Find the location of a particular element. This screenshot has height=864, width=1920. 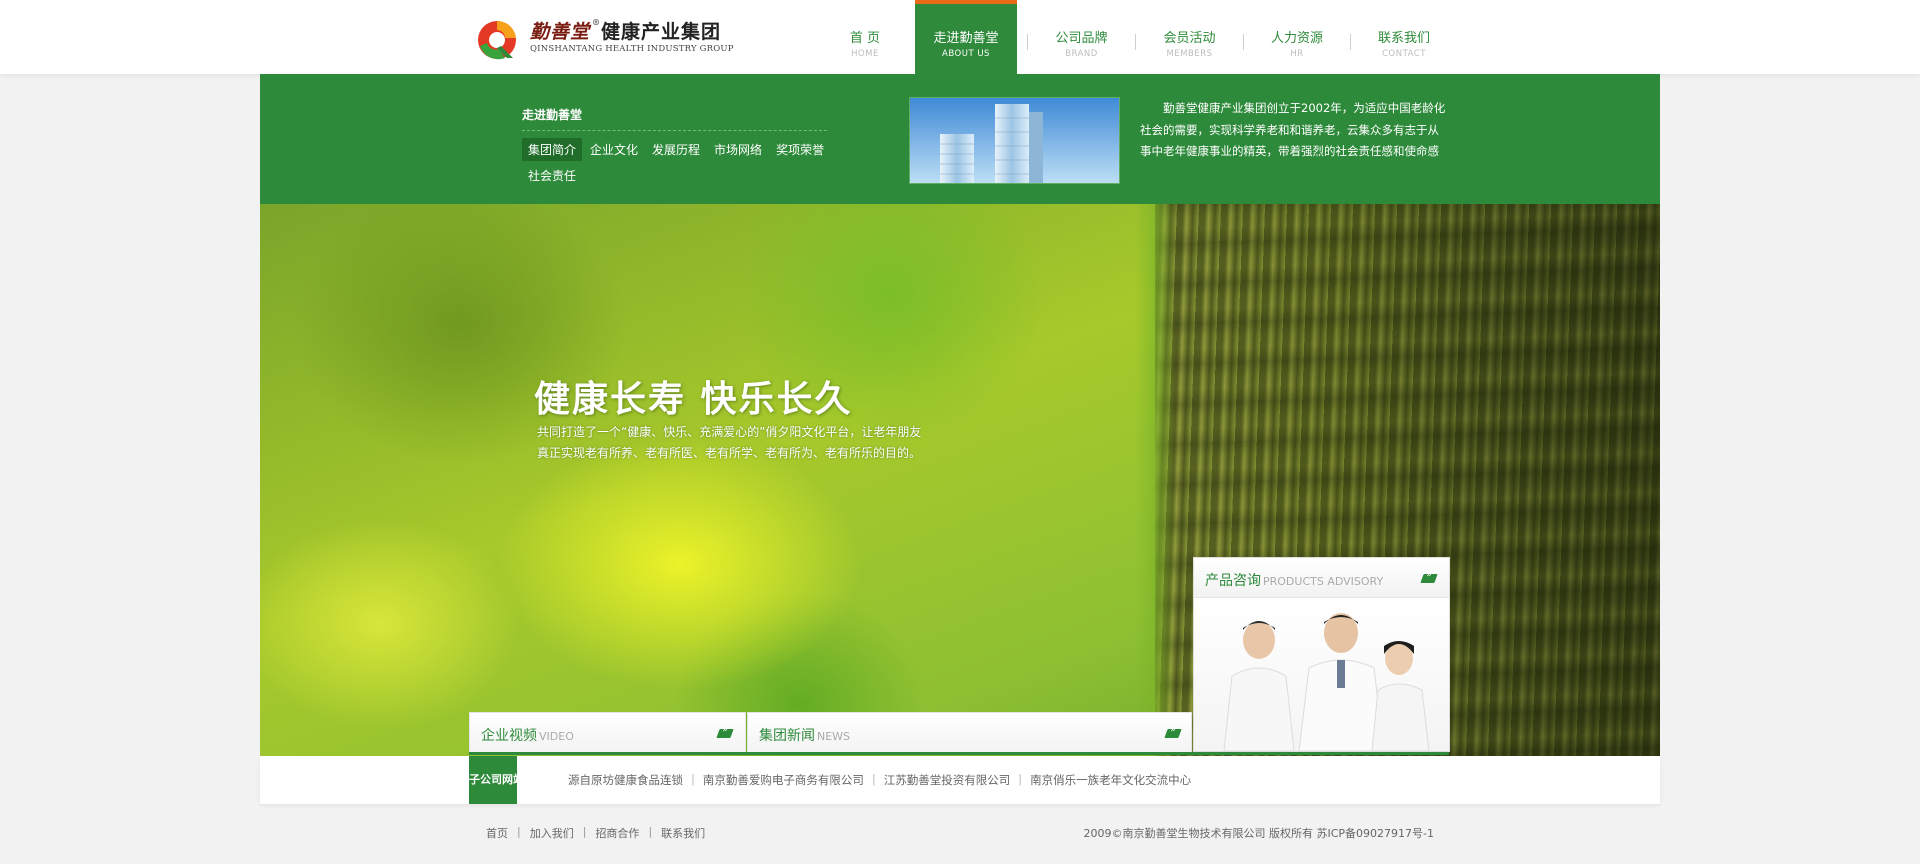

submenu-responsibility: 社会责任 is located at coordinates (552, 175).